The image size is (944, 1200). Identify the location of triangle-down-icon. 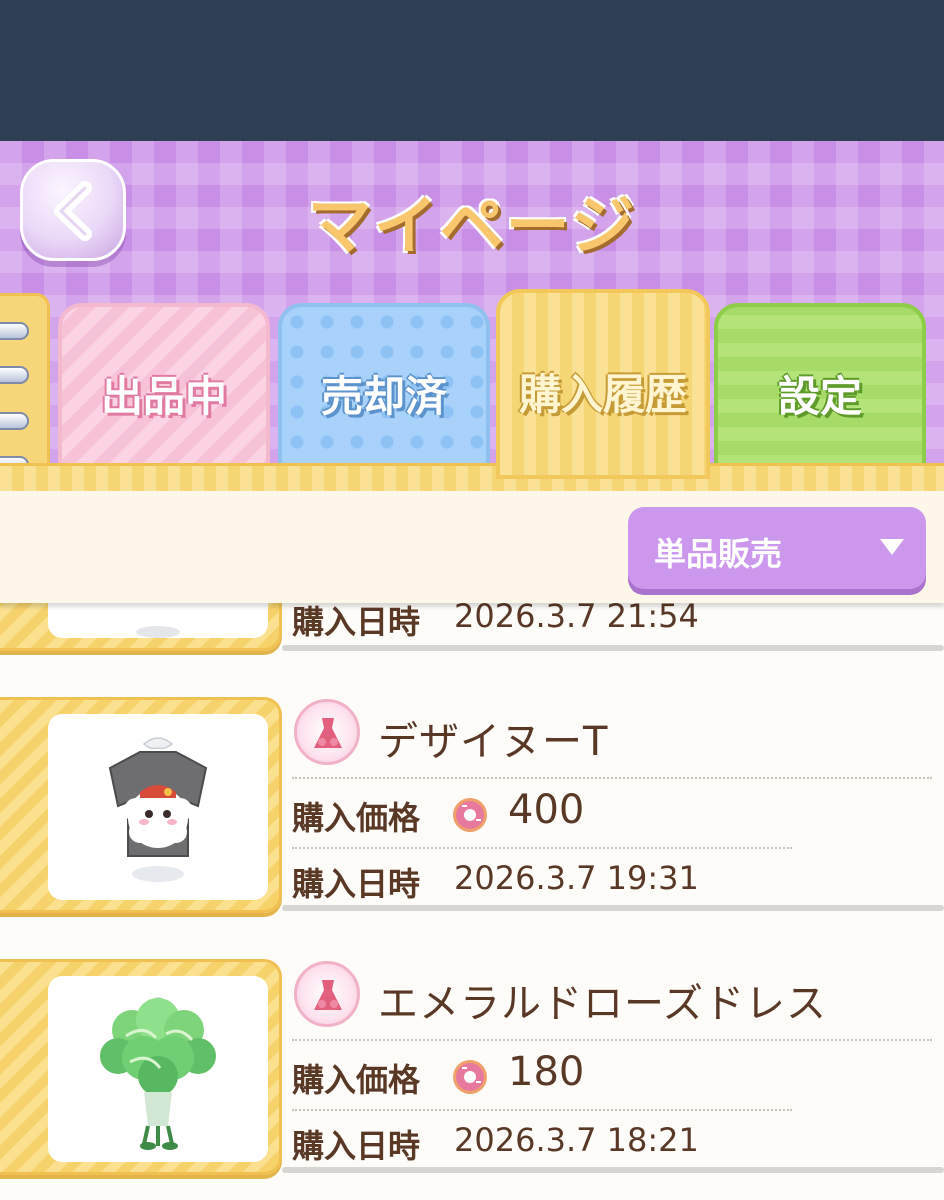
(892, 547).